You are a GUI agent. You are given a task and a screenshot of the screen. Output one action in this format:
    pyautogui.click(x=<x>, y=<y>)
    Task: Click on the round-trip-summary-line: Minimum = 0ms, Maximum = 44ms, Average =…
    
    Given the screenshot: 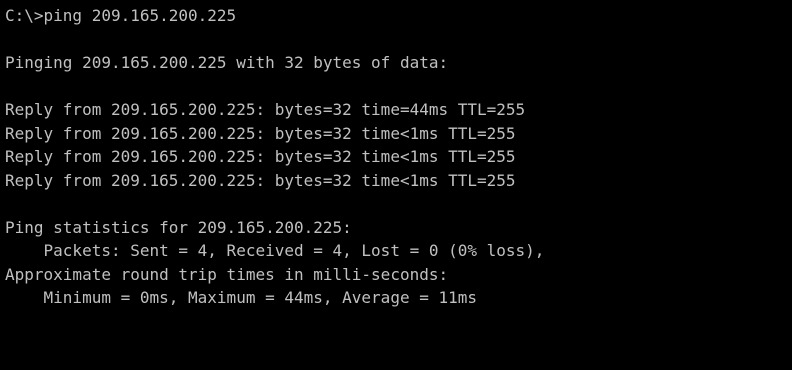 What is the action you would take?
    pyautogui.click(x=241, y=297)
    